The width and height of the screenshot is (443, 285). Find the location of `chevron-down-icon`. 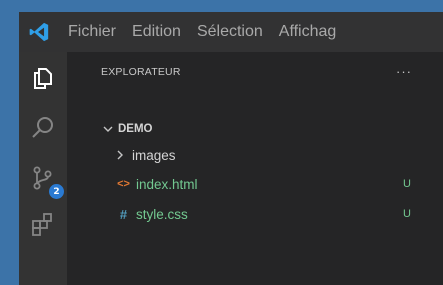

chevron-down-icon is located at coordinates (108, 129).